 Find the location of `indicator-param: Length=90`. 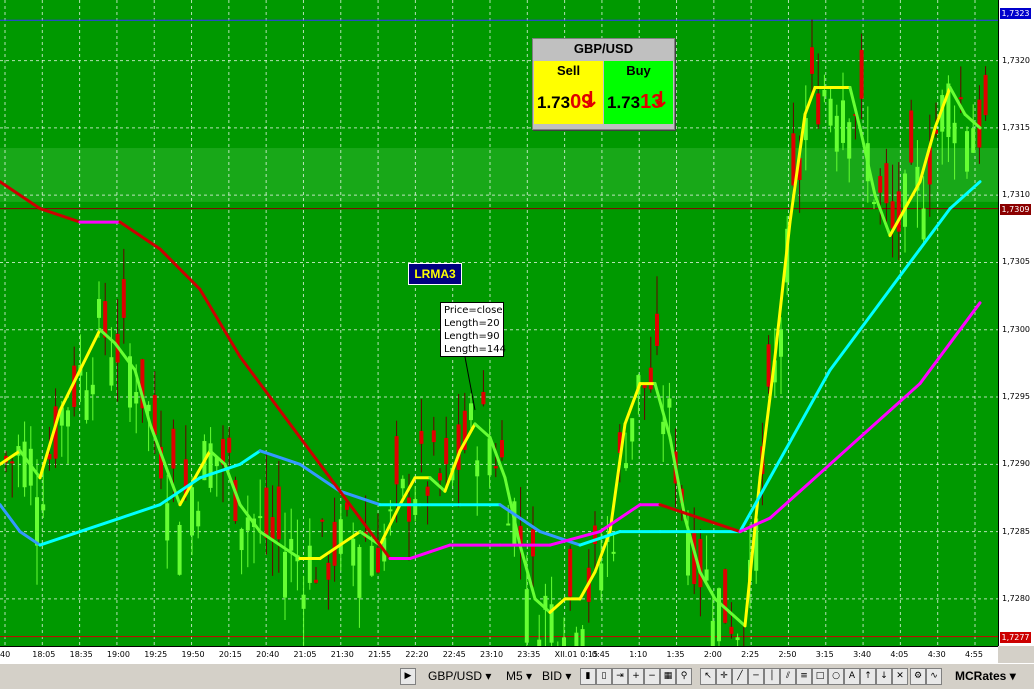

indicator-param: Length=90 is located at coordinates (472, 336).